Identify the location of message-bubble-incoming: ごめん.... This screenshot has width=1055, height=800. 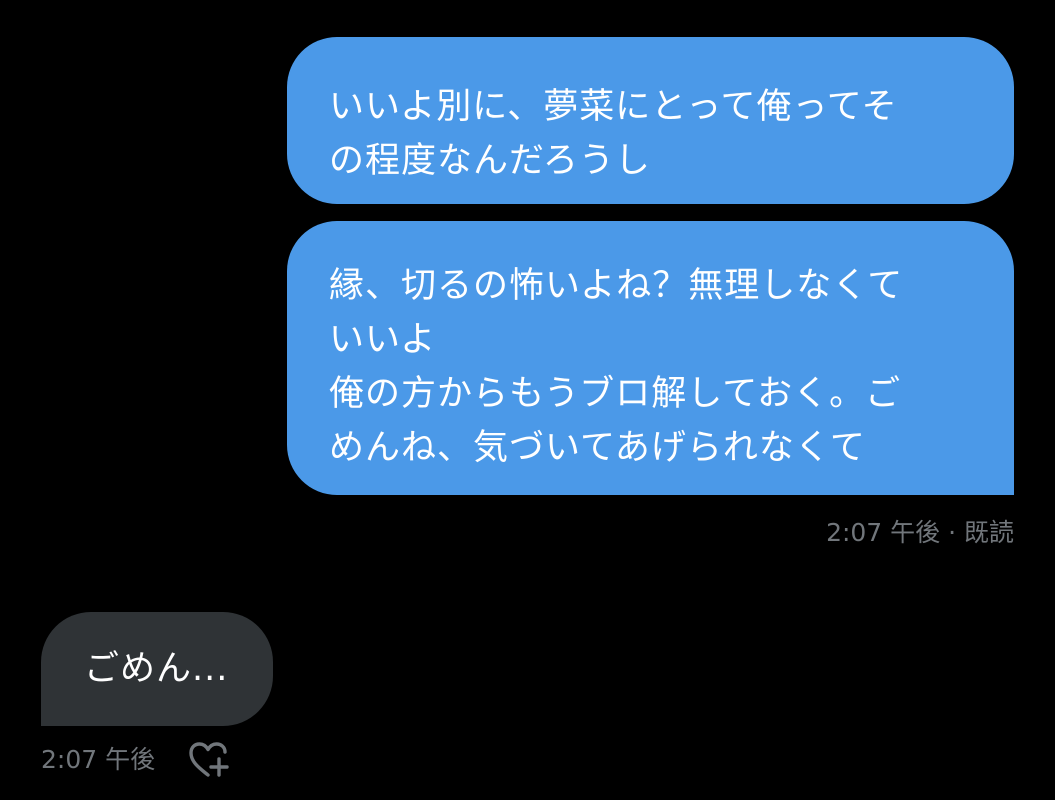
(157, 669).